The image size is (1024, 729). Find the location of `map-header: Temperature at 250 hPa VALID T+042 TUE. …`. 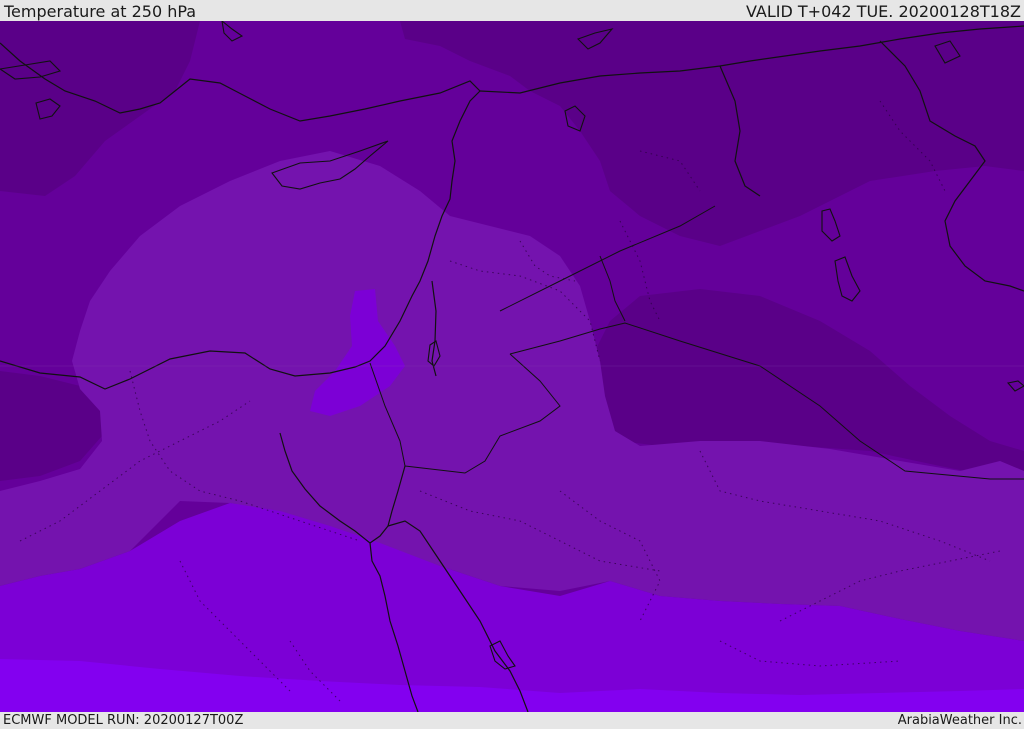

map-header: Temperature at 250 hPa VALID T+042 TUE. … is located at coordinates (512, 10).